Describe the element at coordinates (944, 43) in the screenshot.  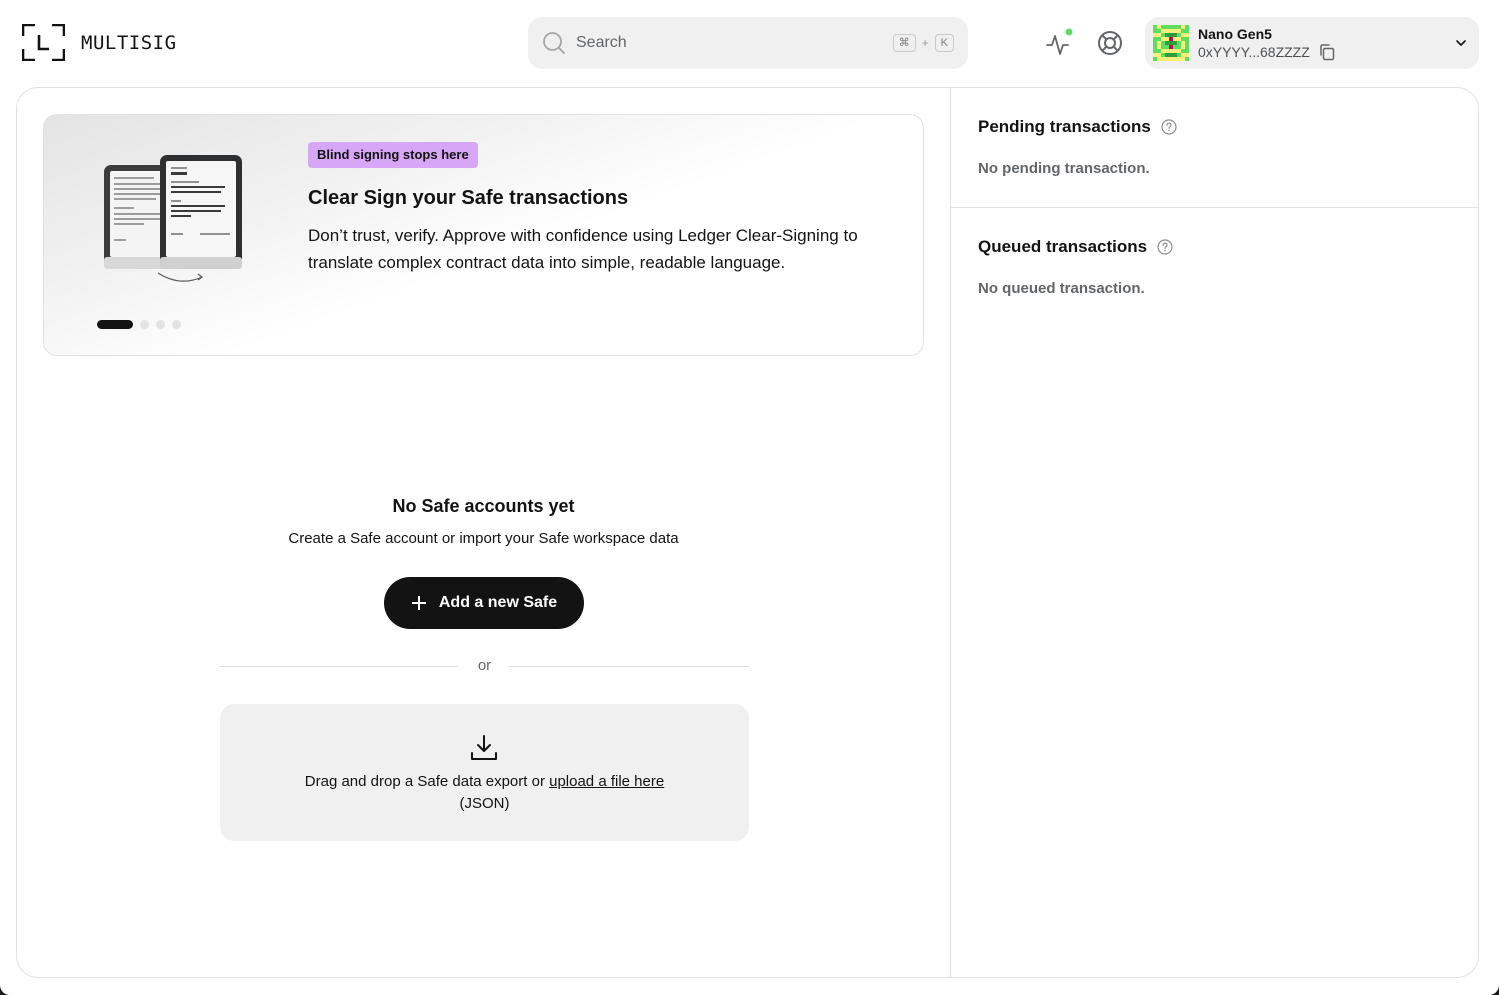
I see `shortcut-k-key: K` at that location.